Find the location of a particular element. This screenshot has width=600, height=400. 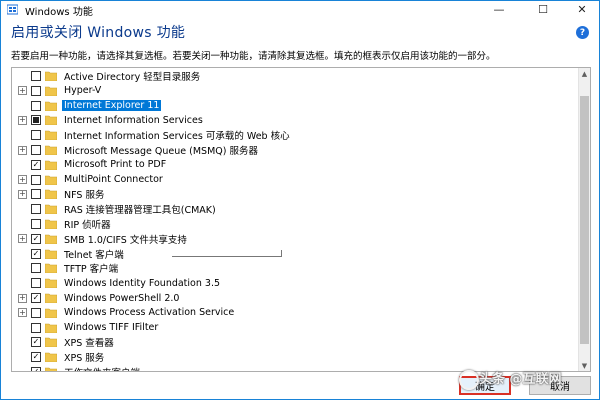

help-icon: ? is located at coordinates (582, 32).